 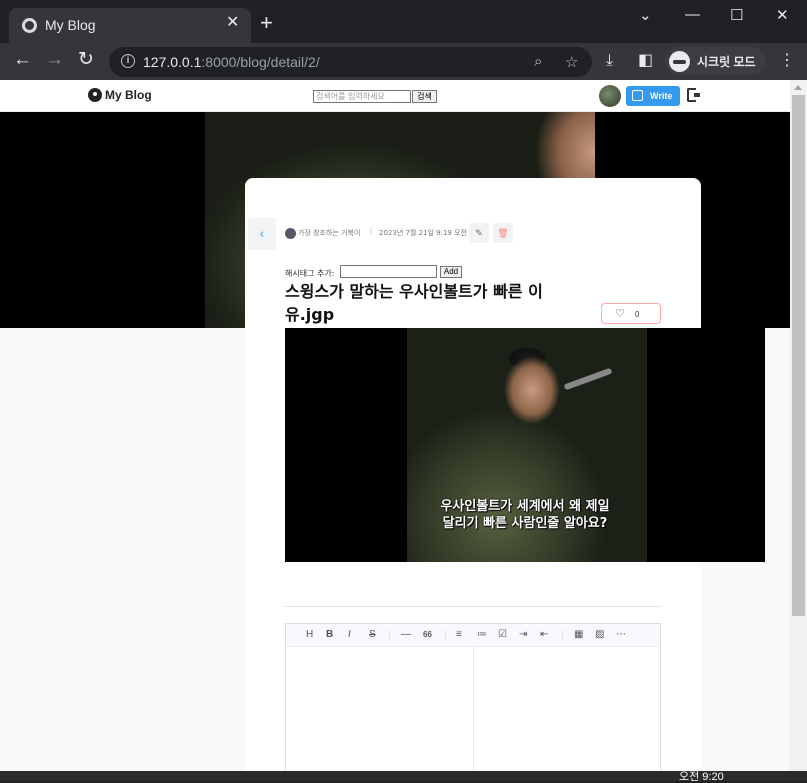 I want to click on task-list-icon: ☑, so click(x=502, y=635).